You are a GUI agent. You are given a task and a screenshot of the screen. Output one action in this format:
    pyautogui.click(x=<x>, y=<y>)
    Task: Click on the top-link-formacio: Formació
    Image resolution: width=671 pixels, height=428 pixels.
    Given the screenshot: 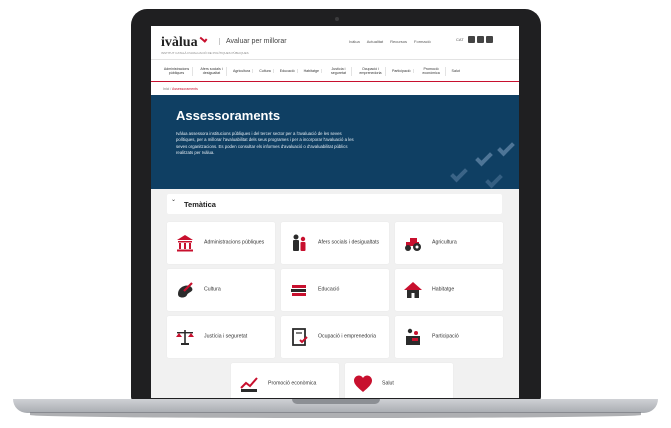 What is the action you would take?
    pyautogui.click(x=422, y=41)
    